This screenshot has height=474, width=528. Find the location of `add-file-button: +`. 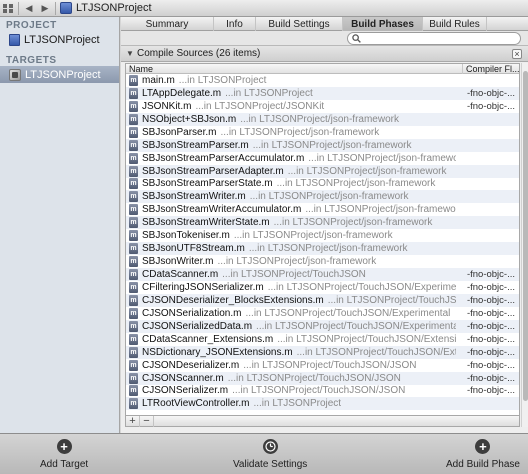

add-file-button: + is located at coordinates (133, 421).